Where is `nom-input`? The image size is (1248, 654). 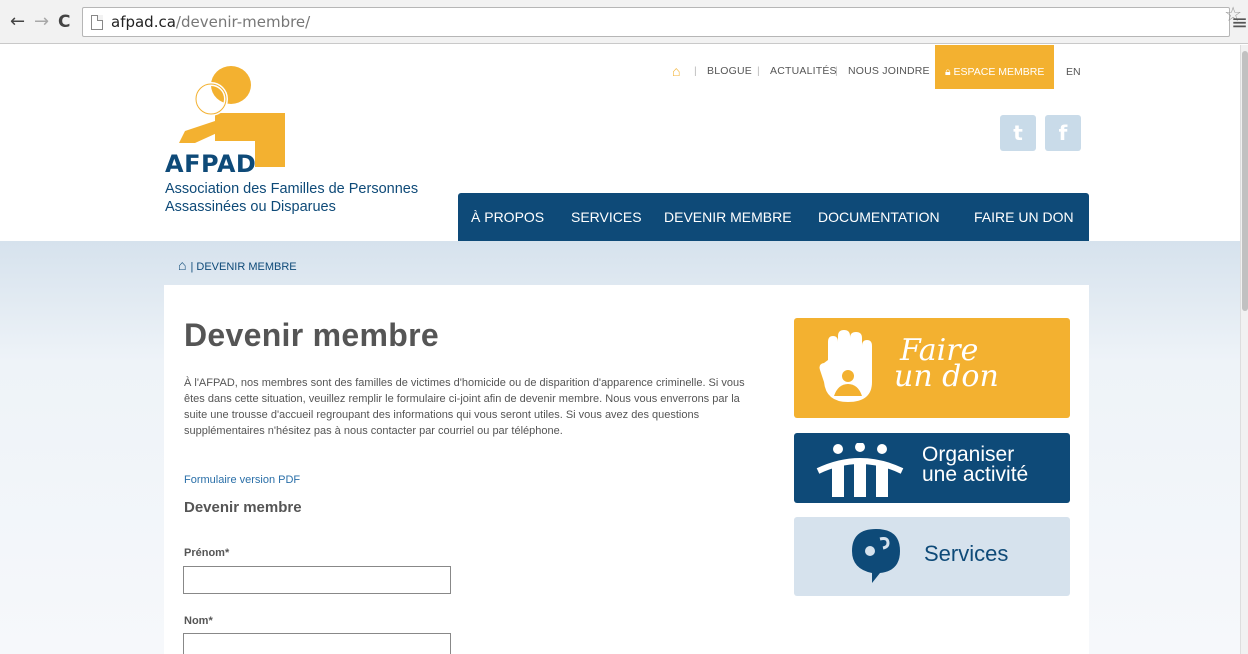
nom-input is located at coordinates (317, 643).